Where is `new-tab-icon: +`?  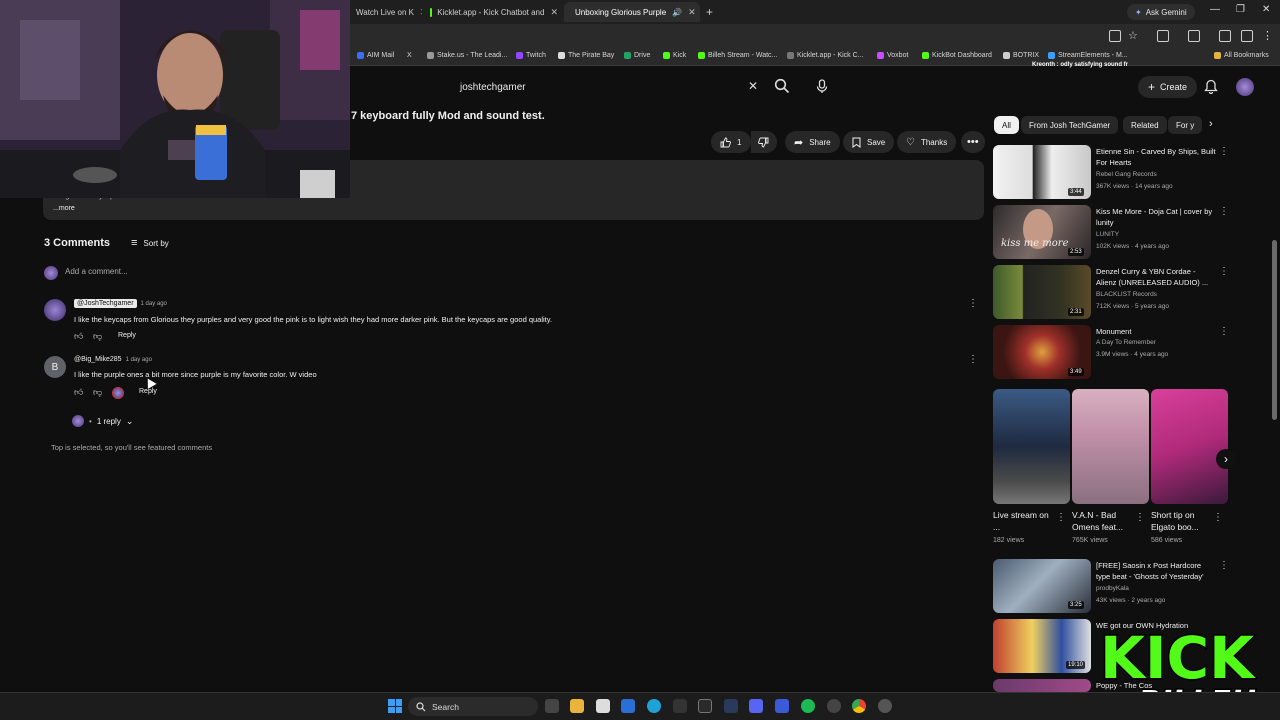 new-tab-icon: + is located at coordinates (709, 12).